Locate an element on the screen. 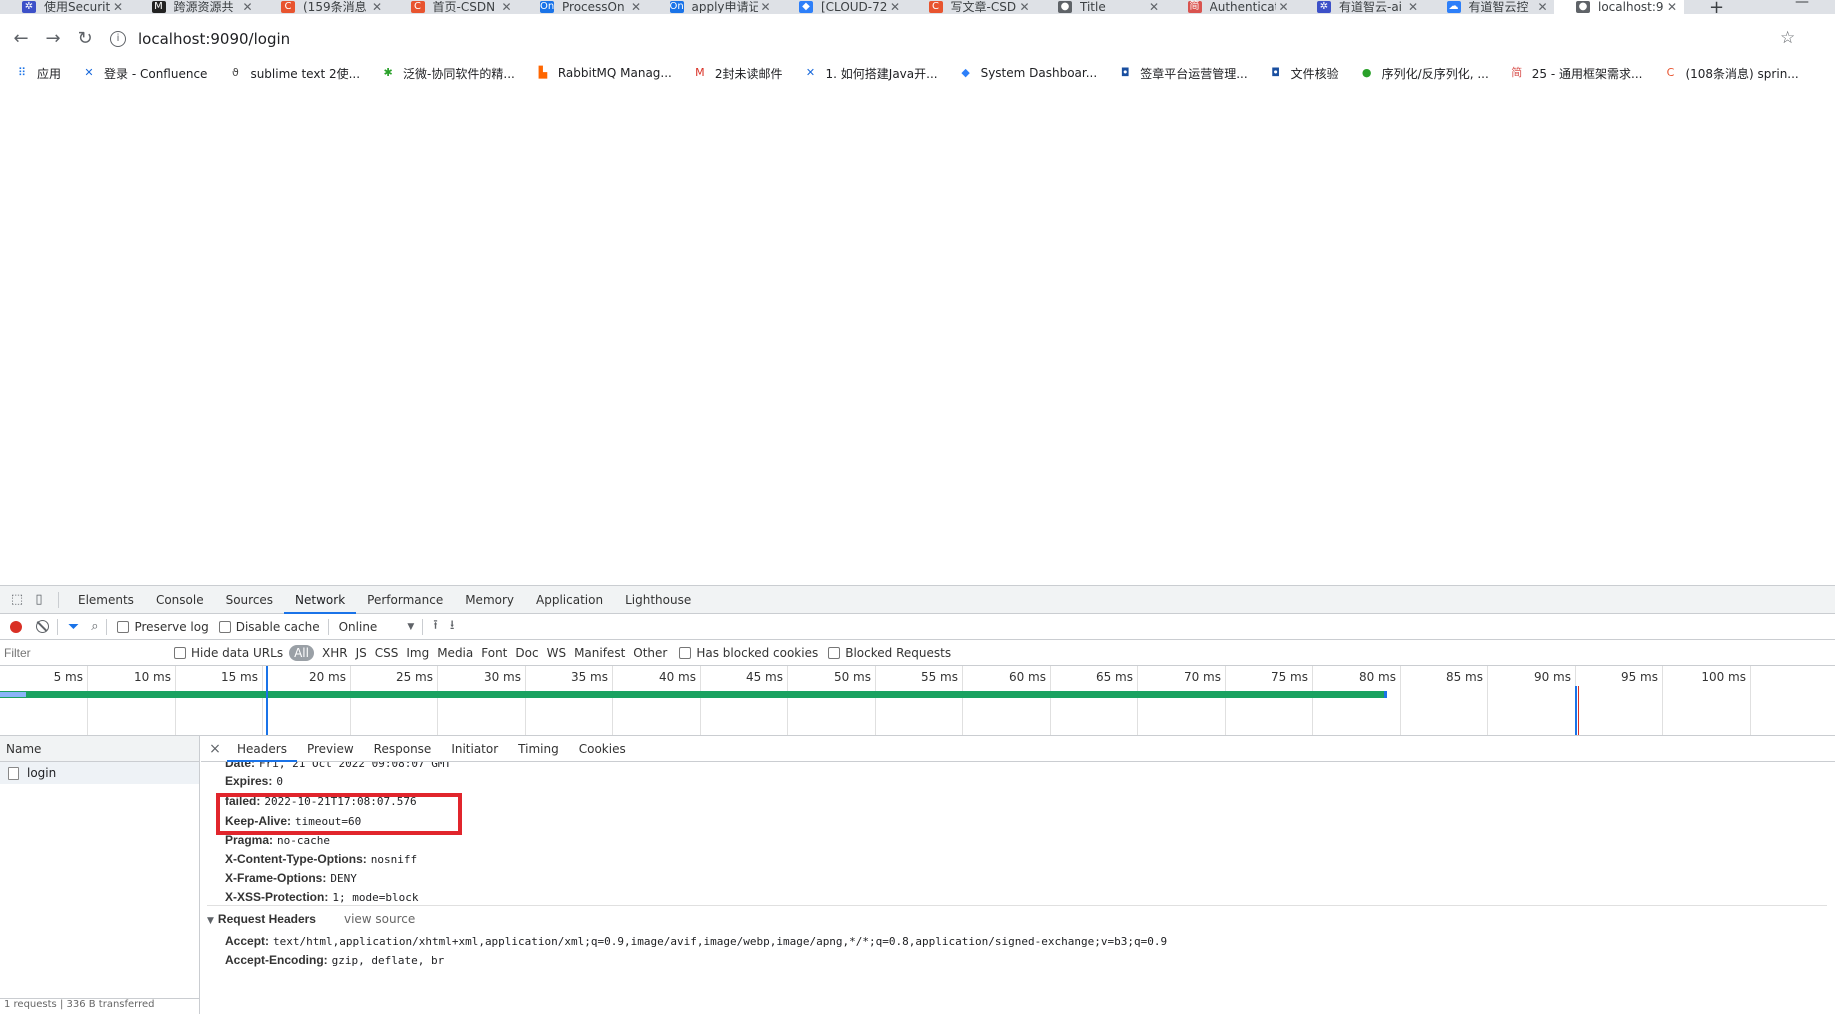  browser-tab: C 写文章-CSD ✕ is located at coordinates (972, 7).